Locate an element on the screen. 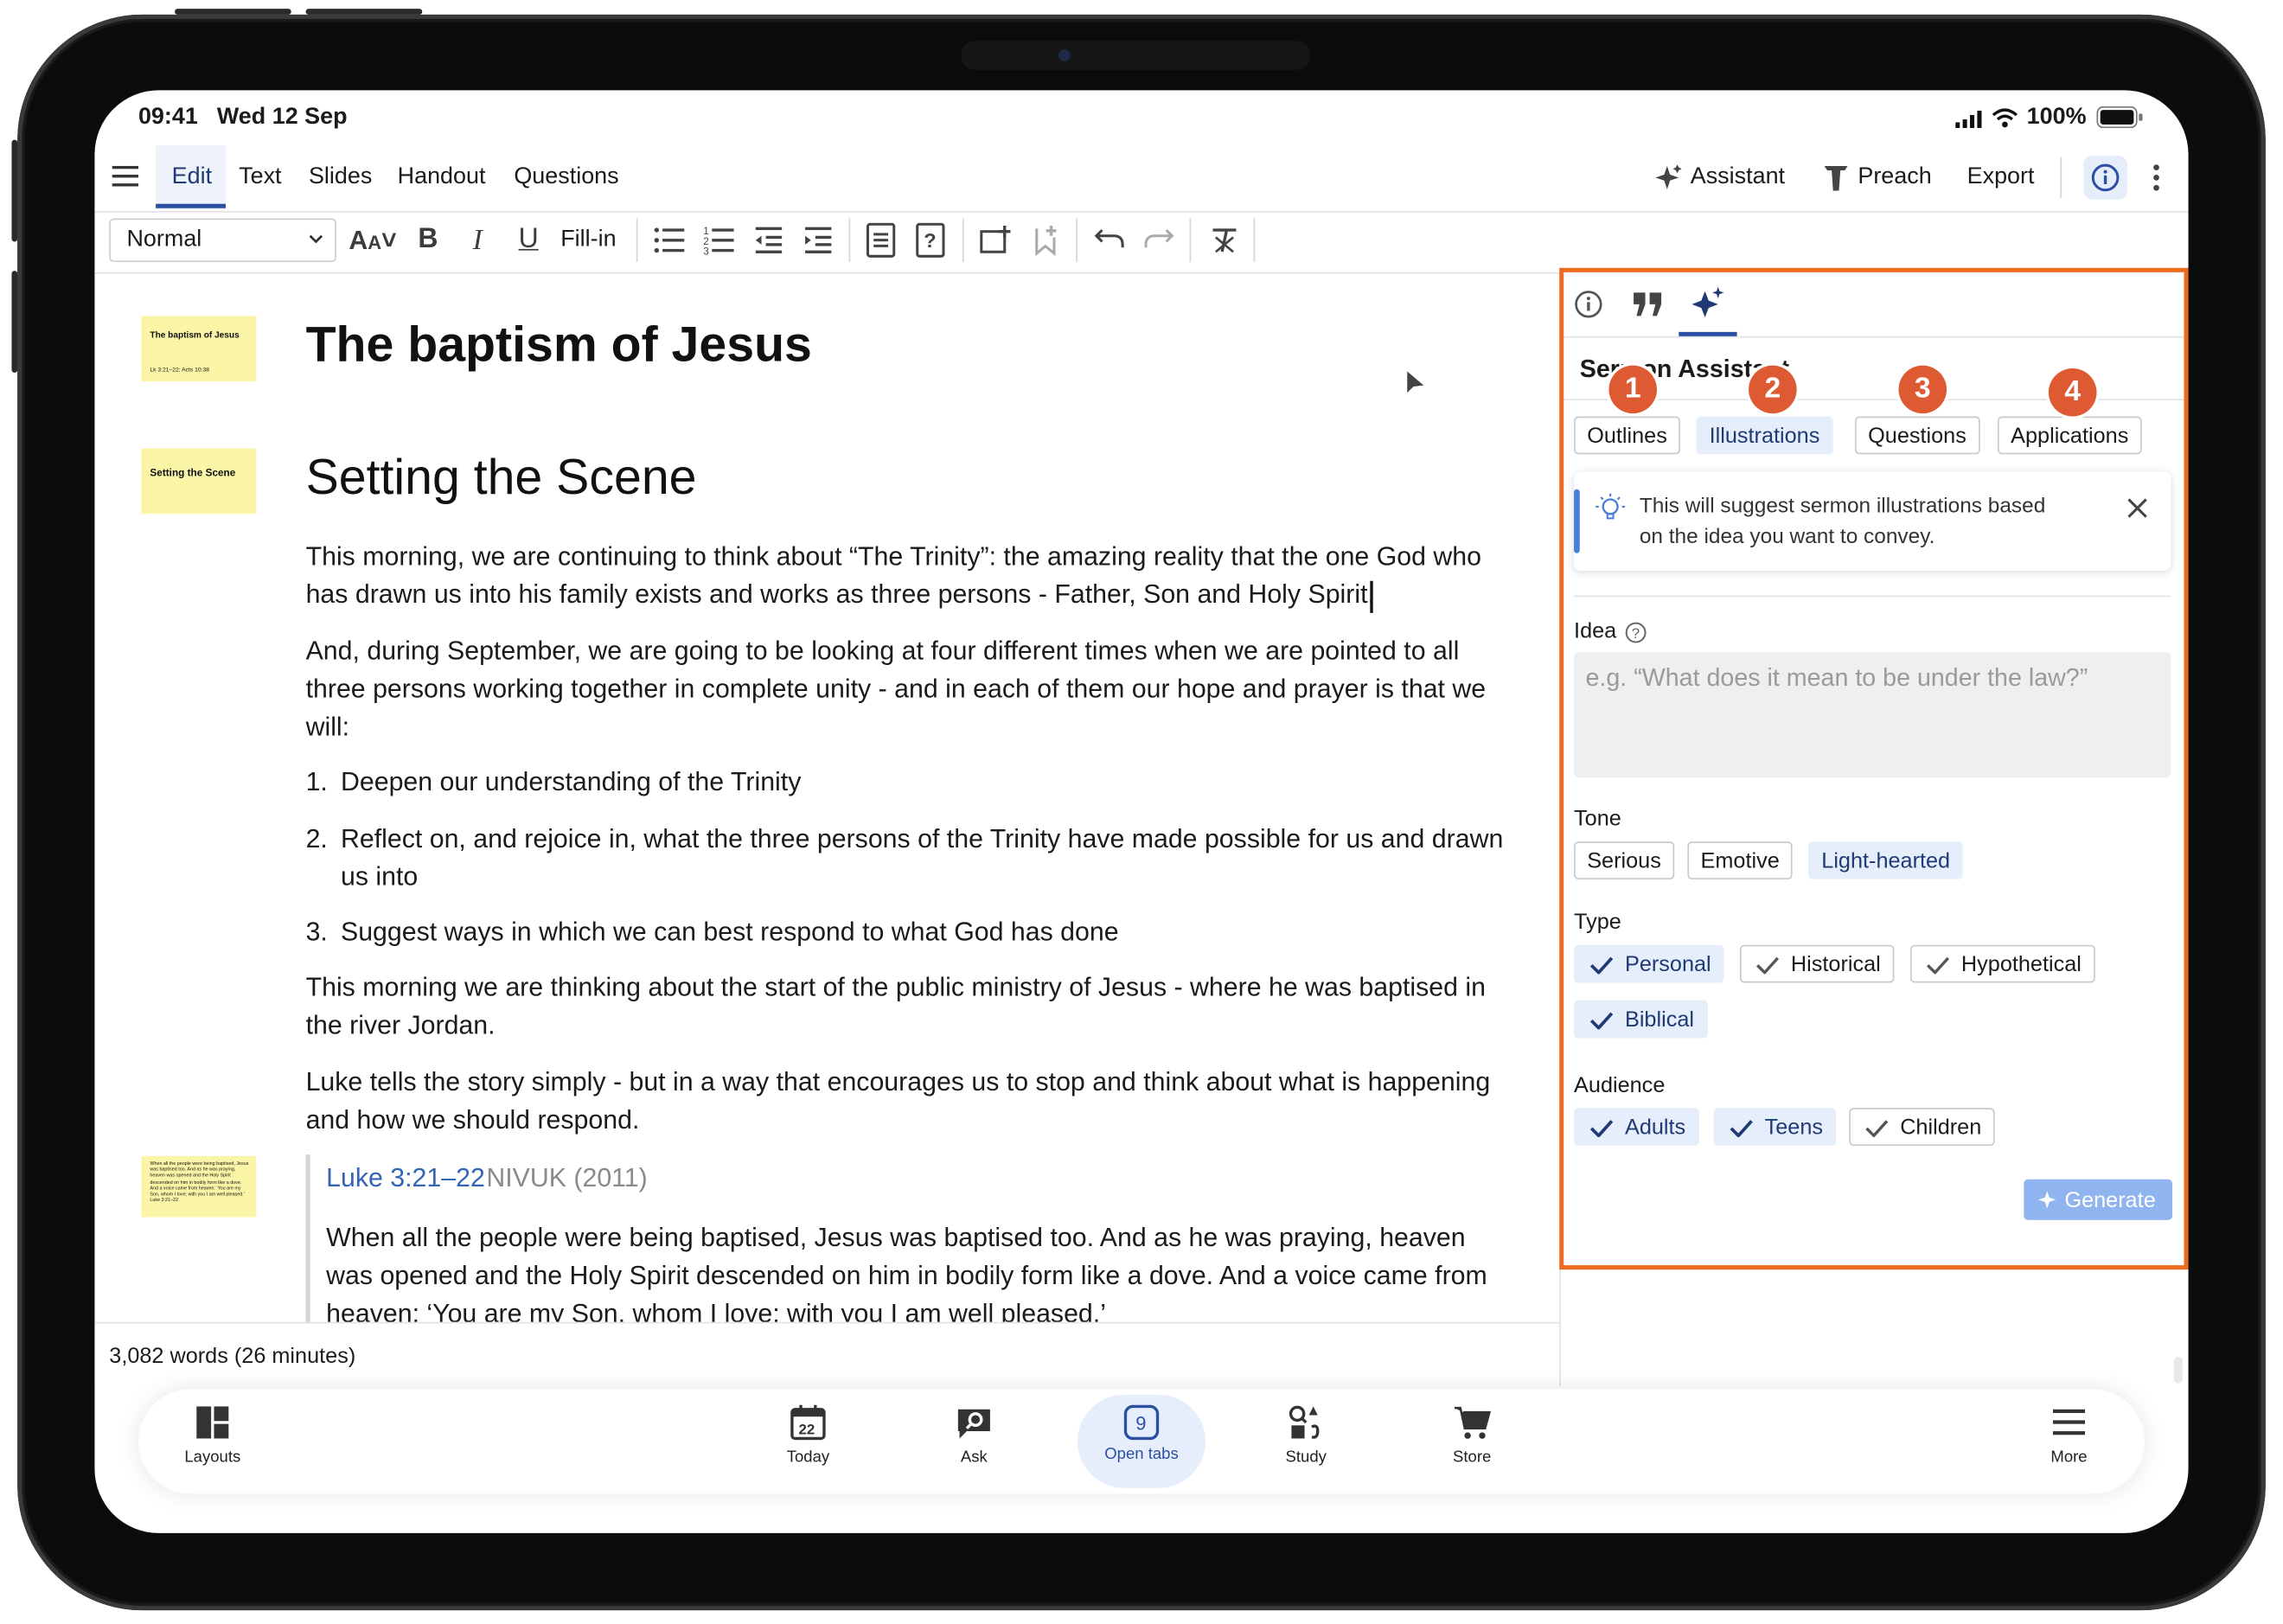  calendar-icon: 22 is located at coordinates (808, 1422).